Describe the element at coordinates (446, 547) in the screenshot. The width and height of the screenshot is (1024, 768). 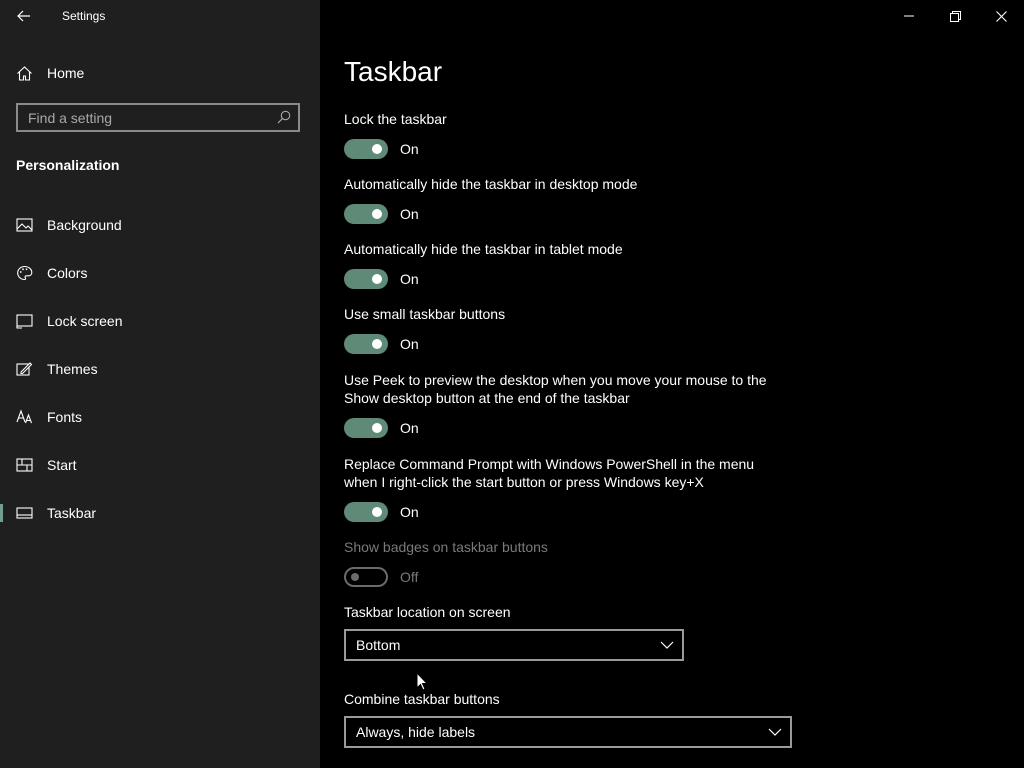
I see `setting-label-badges: Show badges on taskbar buttons` at that location.